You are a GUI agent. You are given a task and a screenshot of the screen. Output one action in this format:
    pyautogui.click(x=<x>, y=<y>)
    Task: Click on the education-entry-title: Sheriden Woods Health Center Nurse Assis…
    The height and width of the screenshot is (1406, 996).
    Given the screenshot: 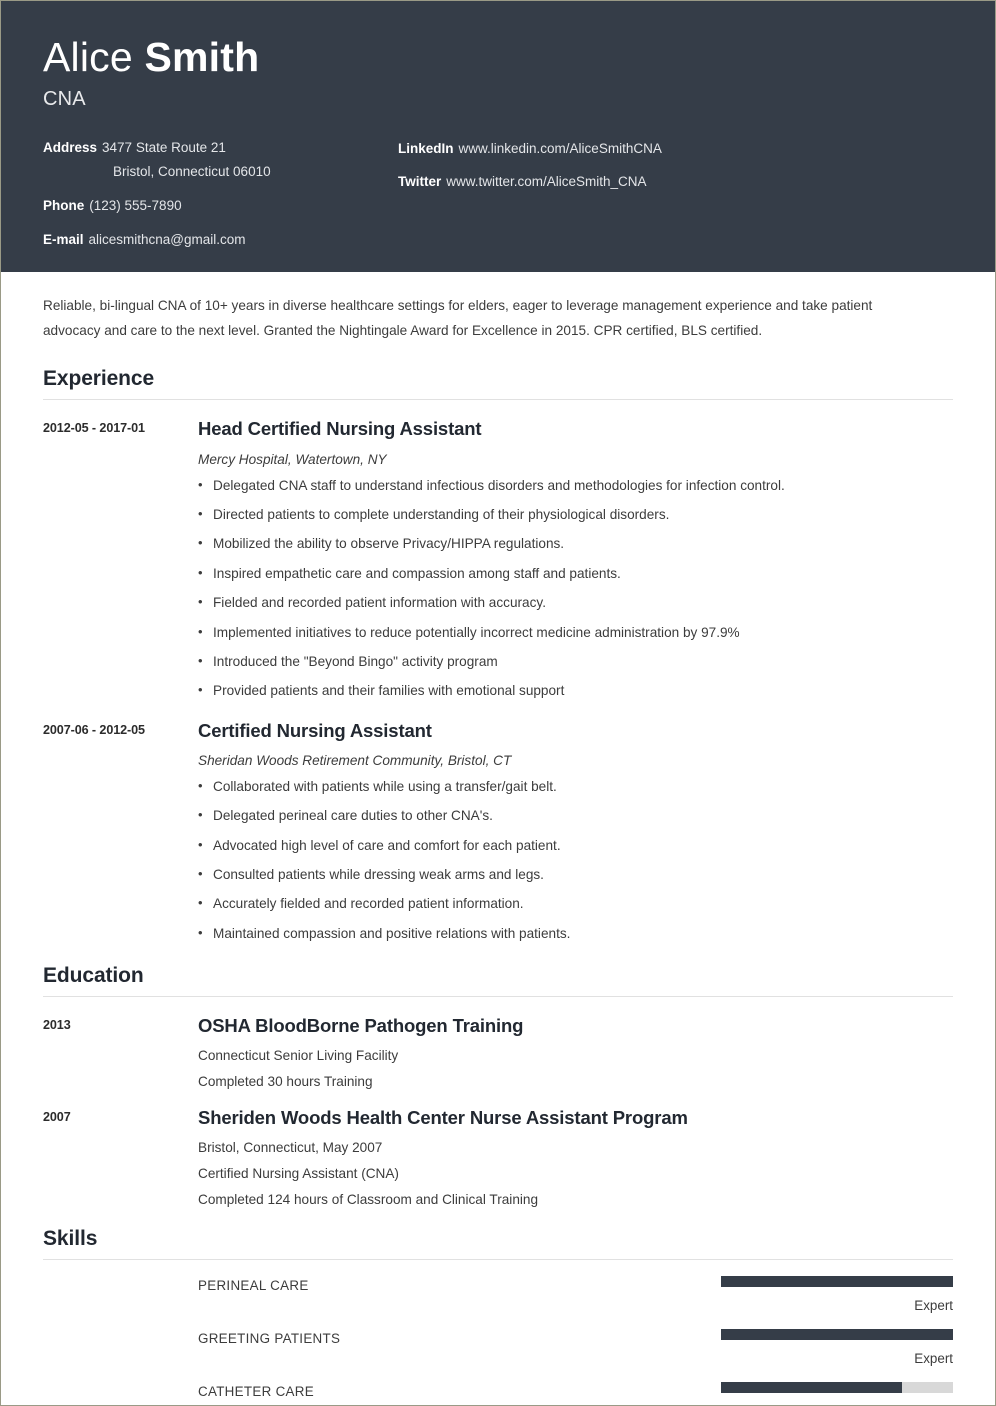 What is the action you would take?
    pyautogui.click(x=443, y=1118)
    